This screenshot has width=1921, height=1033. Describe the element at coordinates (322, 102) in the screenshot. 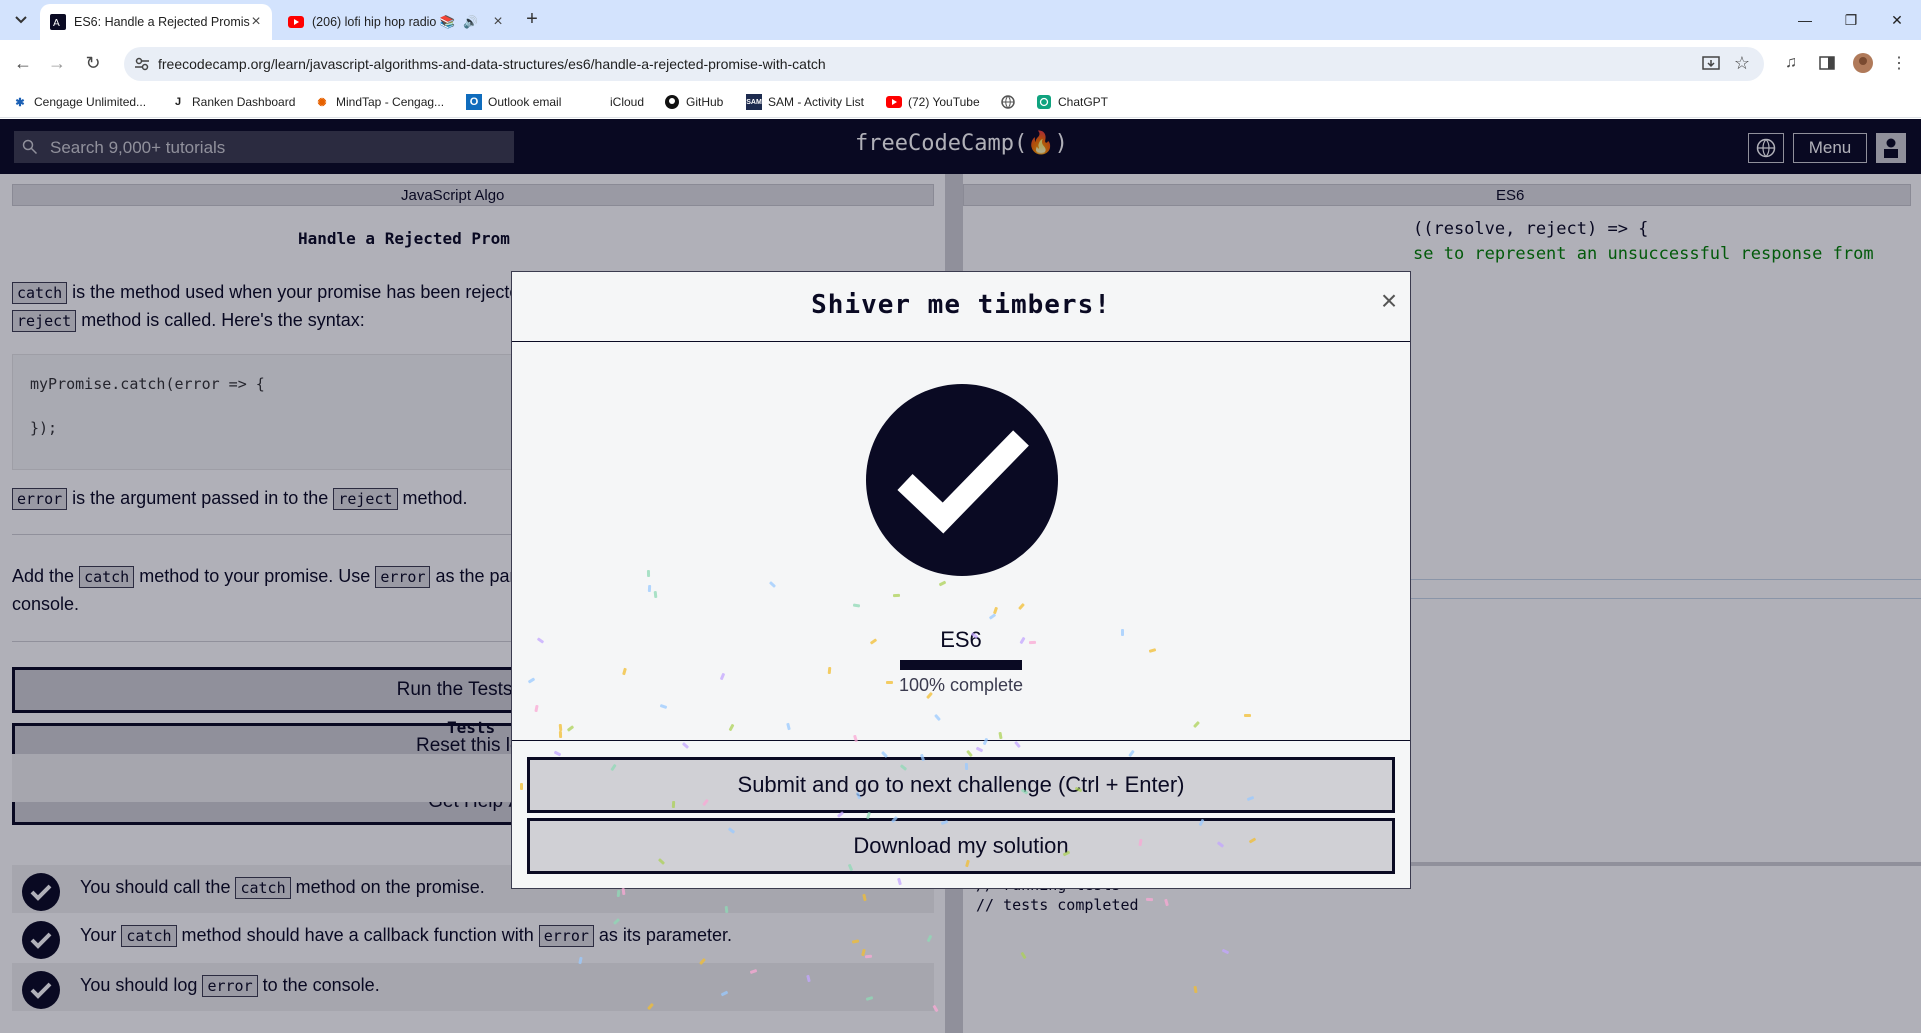

I see `mindtap-icon: ✺` at that location.